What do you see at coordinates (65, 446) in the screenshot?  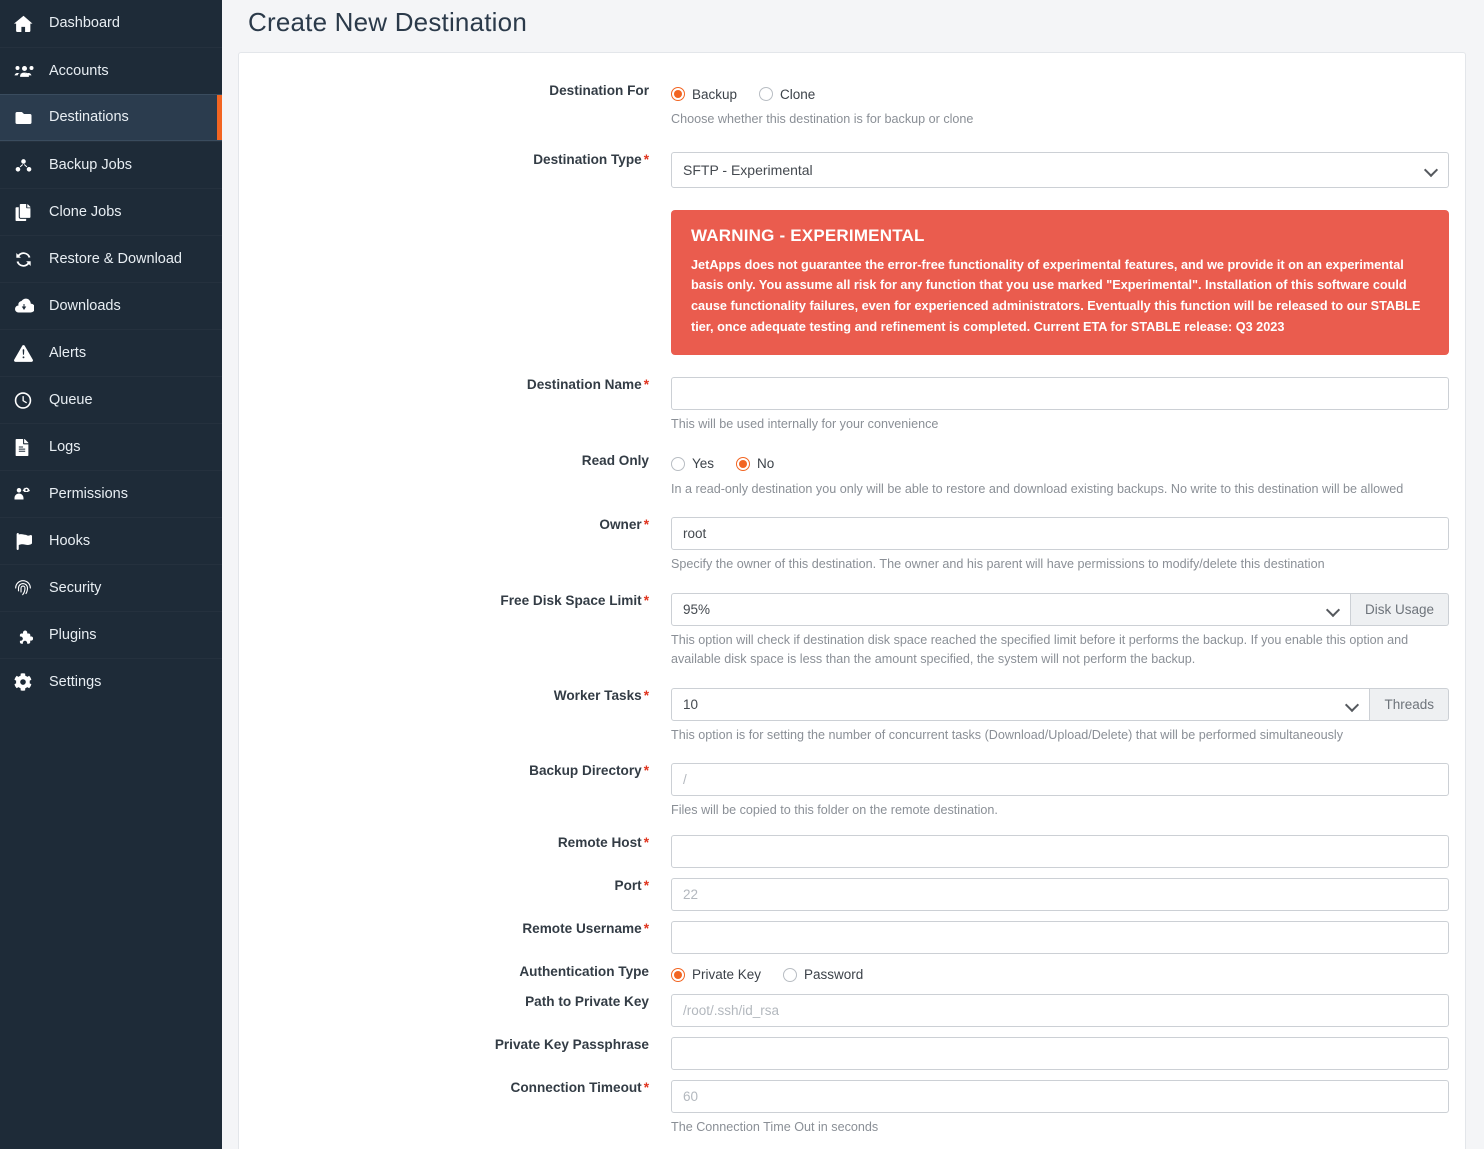 I see `sidebar-item-label: Logs` at bounding box center [65, 446].